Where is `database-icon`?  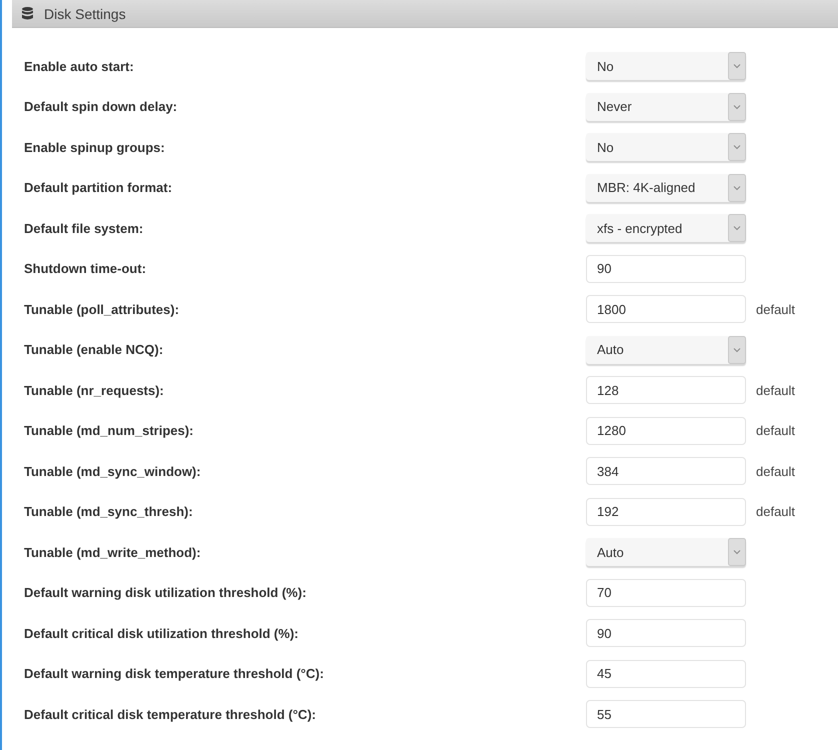
database-icon is located at coordinates (27, 13).